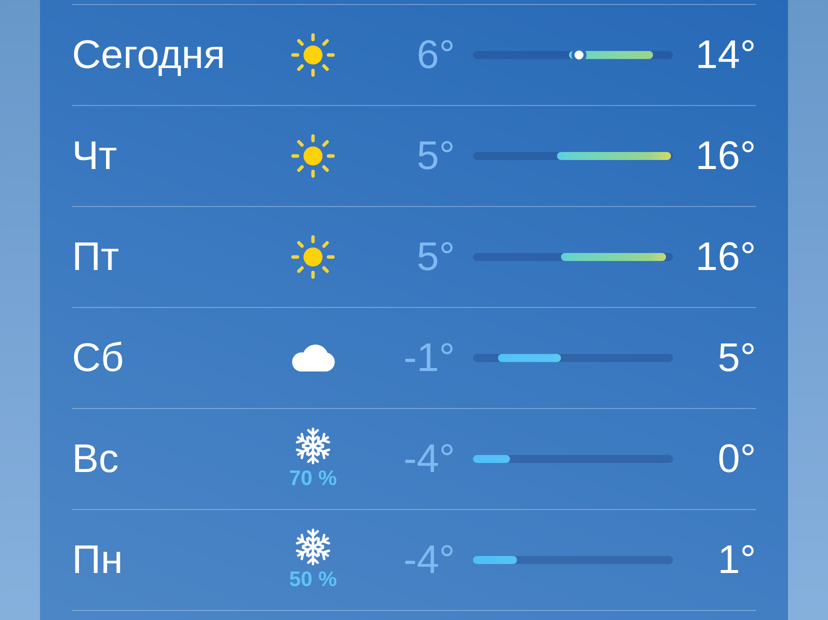  I want to click on cloud-icon, so click(313, 358).